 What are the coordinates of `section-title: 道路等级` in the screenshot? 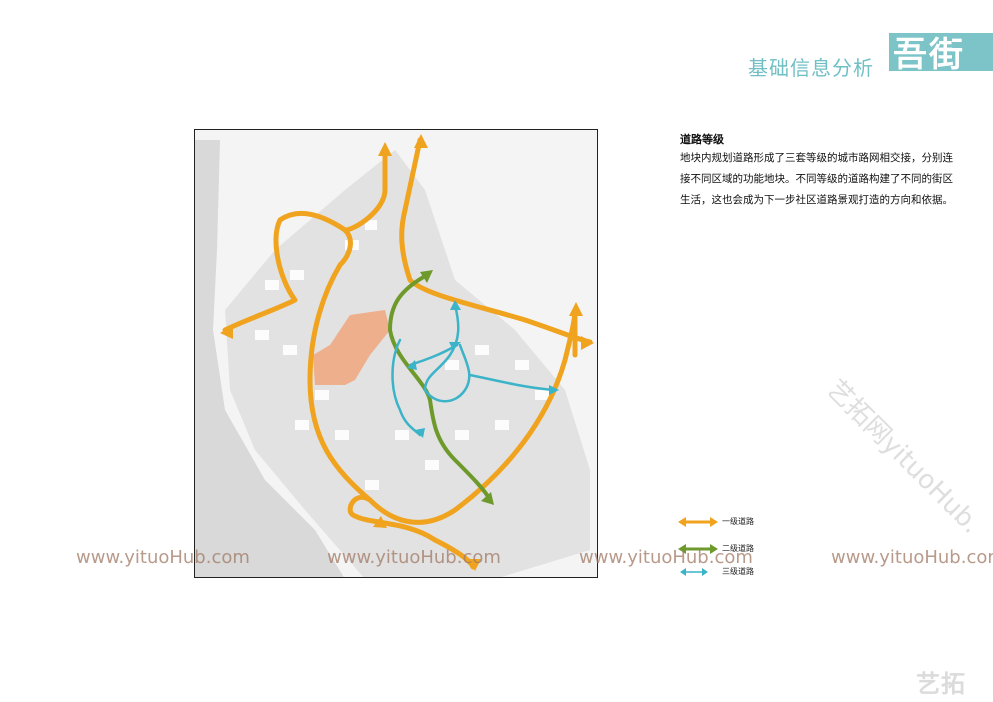 It's located at (702, 139).